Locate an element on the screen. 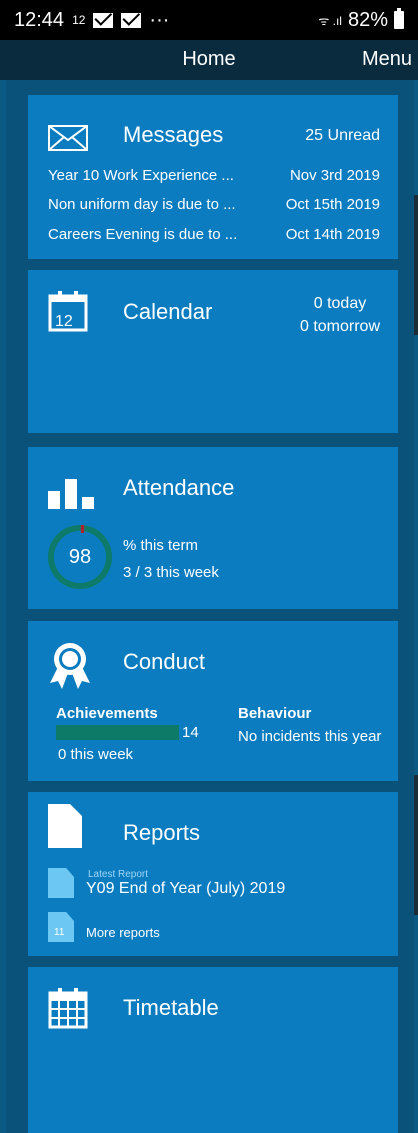 This screenshot has width=418, height=1133. attendance-week: 3 / 3 this week is located at coordinates (171, 572).